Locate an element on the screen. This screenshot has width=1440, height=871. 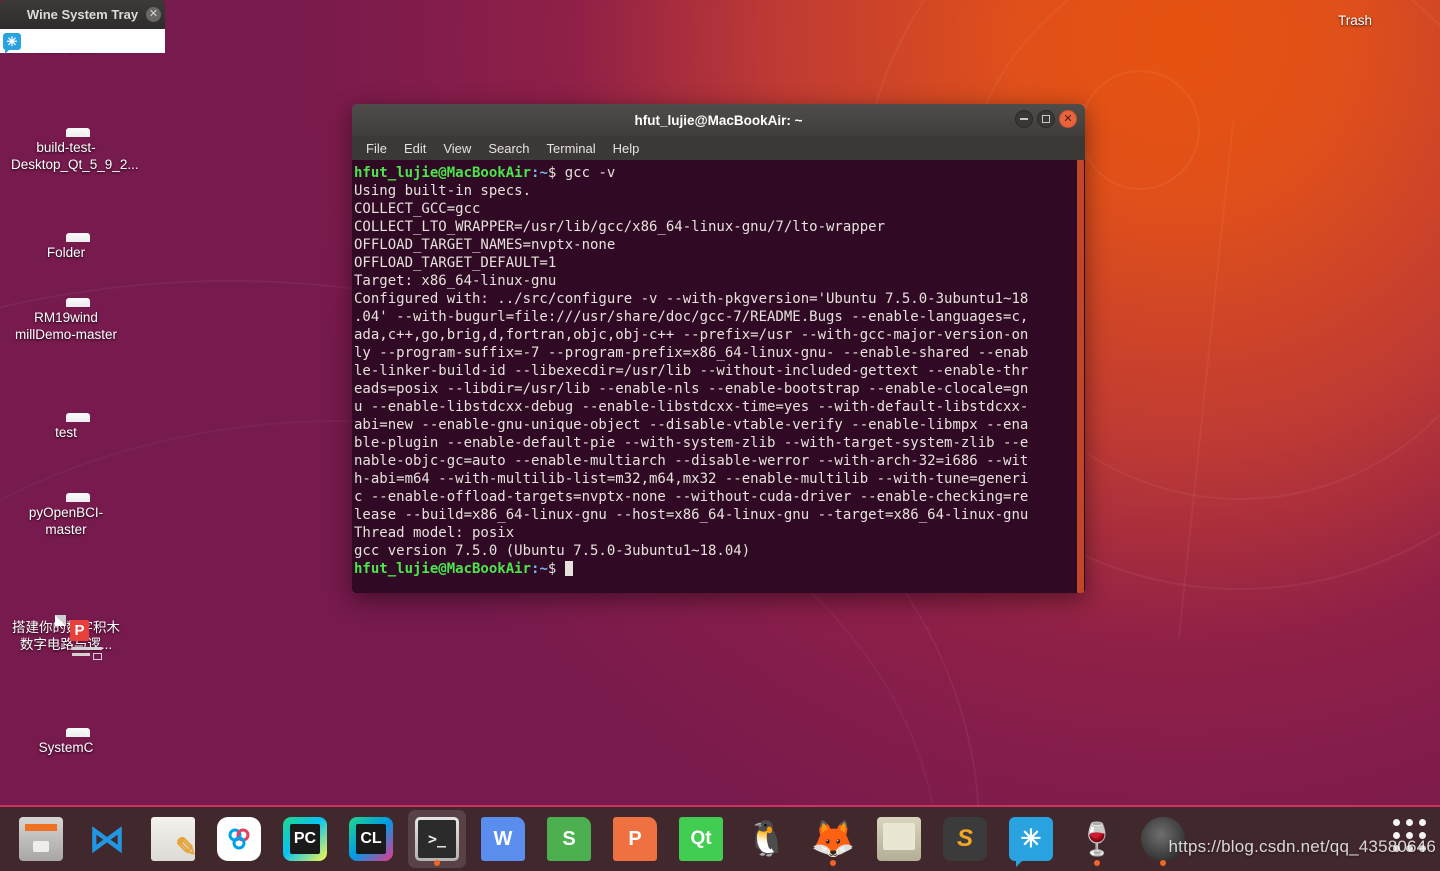
desktop-icon-4: test is located at coordinates (66, 430).